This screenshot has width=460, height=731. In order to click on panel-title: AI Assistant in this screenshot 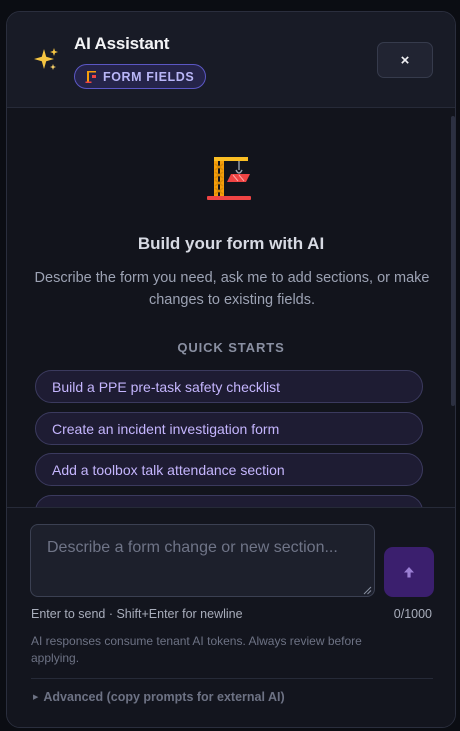, I will do `click(122, 43)`.